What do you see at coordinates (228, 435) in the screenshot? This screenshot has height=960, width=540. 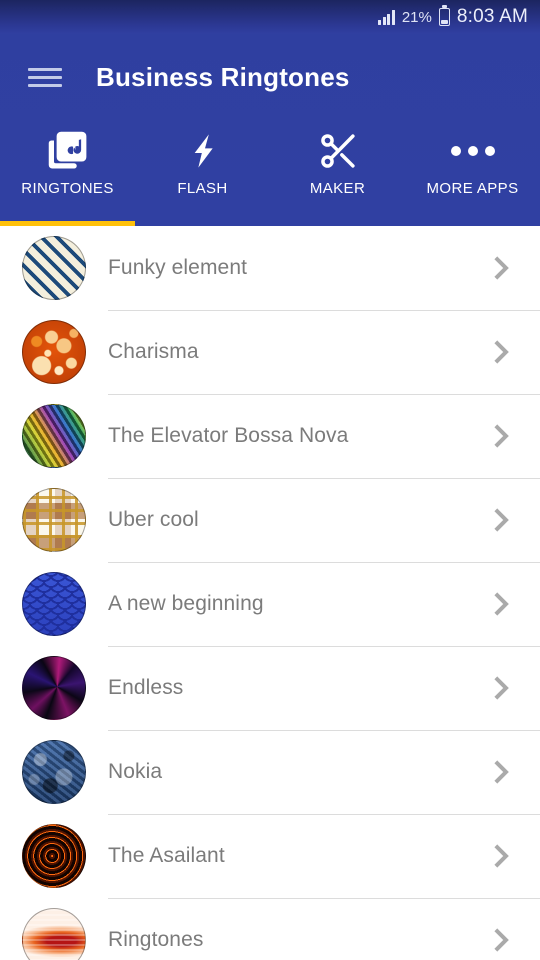 I see `ringtone-title: The Elevator Bossa Nova` at bounding box center [228, 435].